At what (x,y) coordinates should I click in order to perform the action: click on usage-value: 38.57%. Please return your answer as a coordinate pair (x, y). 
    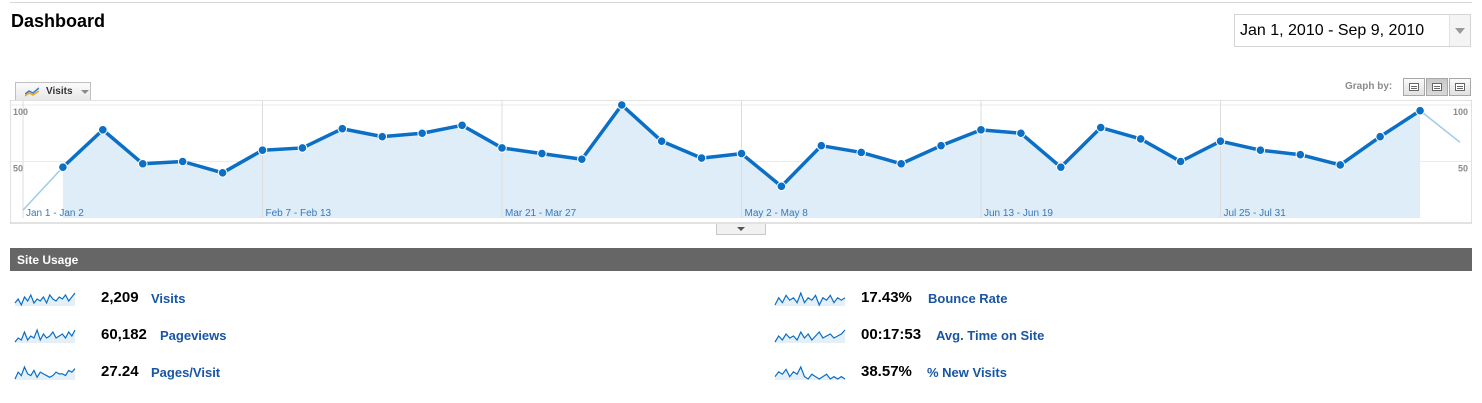
    Looking at the image, I should click on (886, 371).